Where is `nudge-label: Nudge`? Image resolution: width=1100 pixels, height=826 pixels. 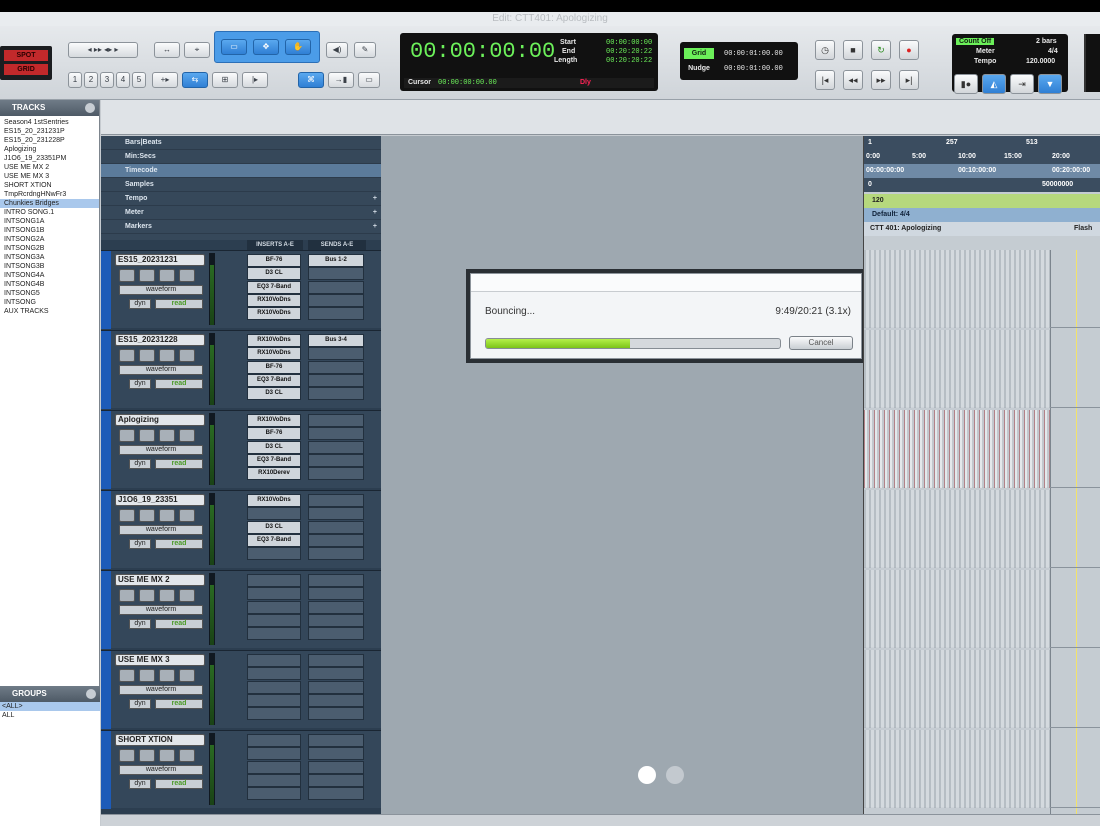
nudge-label: Nudge is located at coordinates (699, 68).